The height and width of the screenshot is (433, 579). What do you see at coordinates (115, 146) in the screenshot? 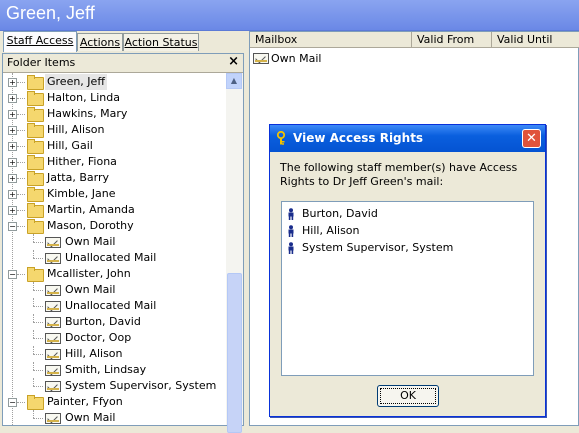
I see `tree-folder-item: + Hill, Gail` at bounding box center [115, 146].